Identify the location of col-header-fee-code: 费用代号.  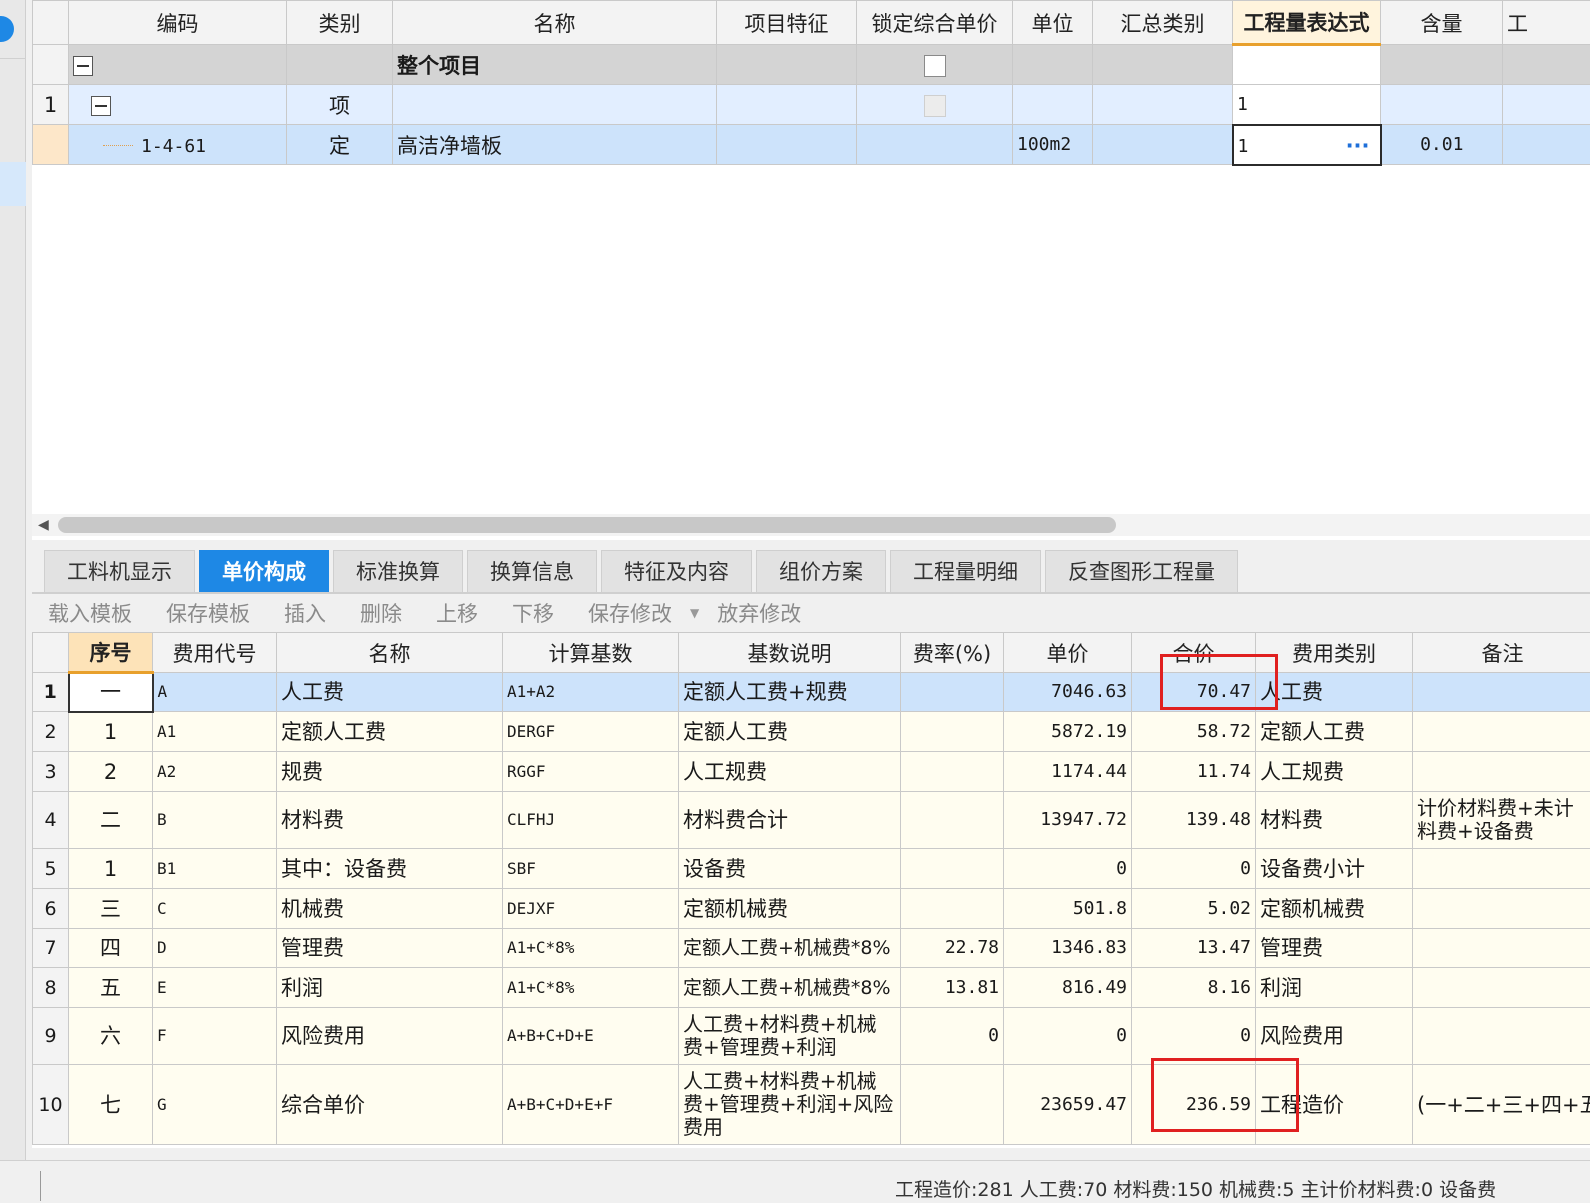
(214, 652).